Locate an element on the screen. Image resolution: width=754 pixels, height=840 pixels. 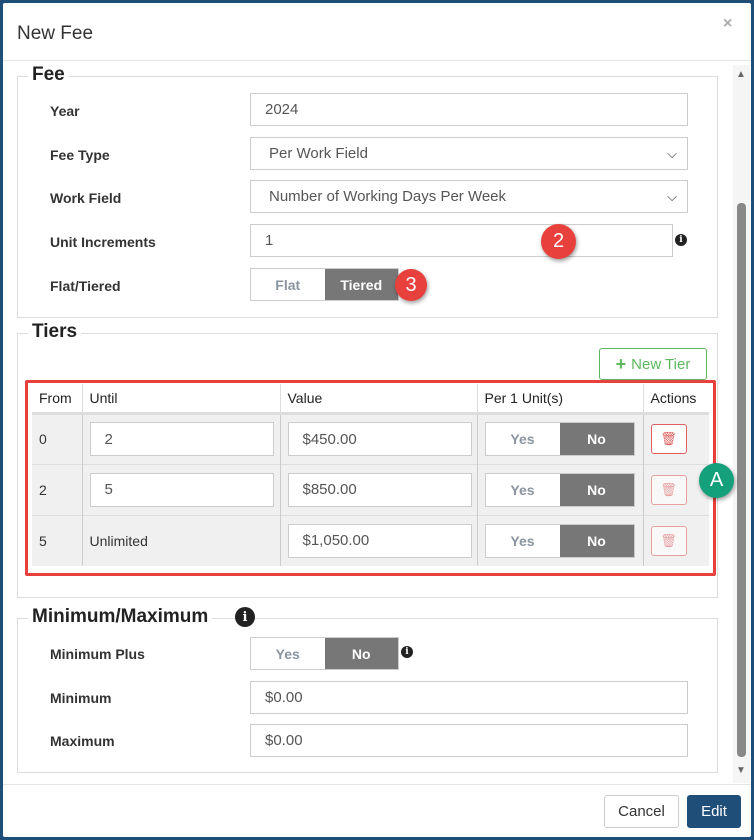
fee-type-select: Per Work Field ⌵ is located at coordinates (469, 153).